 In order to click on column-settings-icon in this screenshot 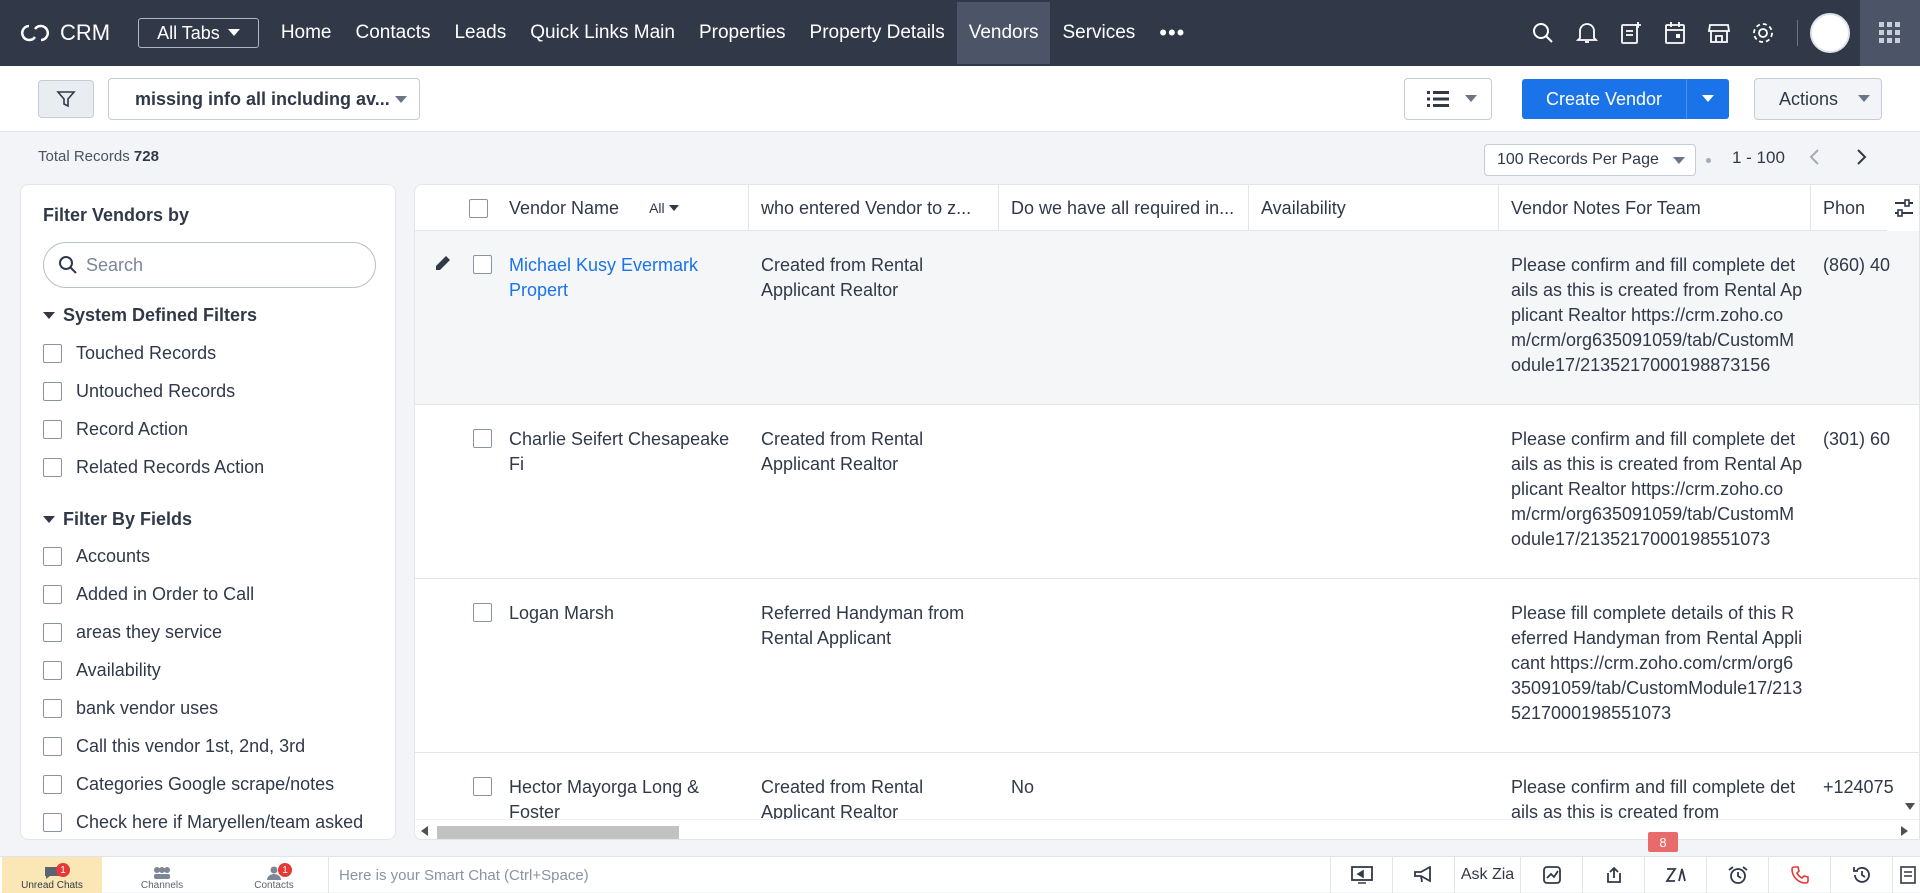, I will do `click(1903, 208)`.